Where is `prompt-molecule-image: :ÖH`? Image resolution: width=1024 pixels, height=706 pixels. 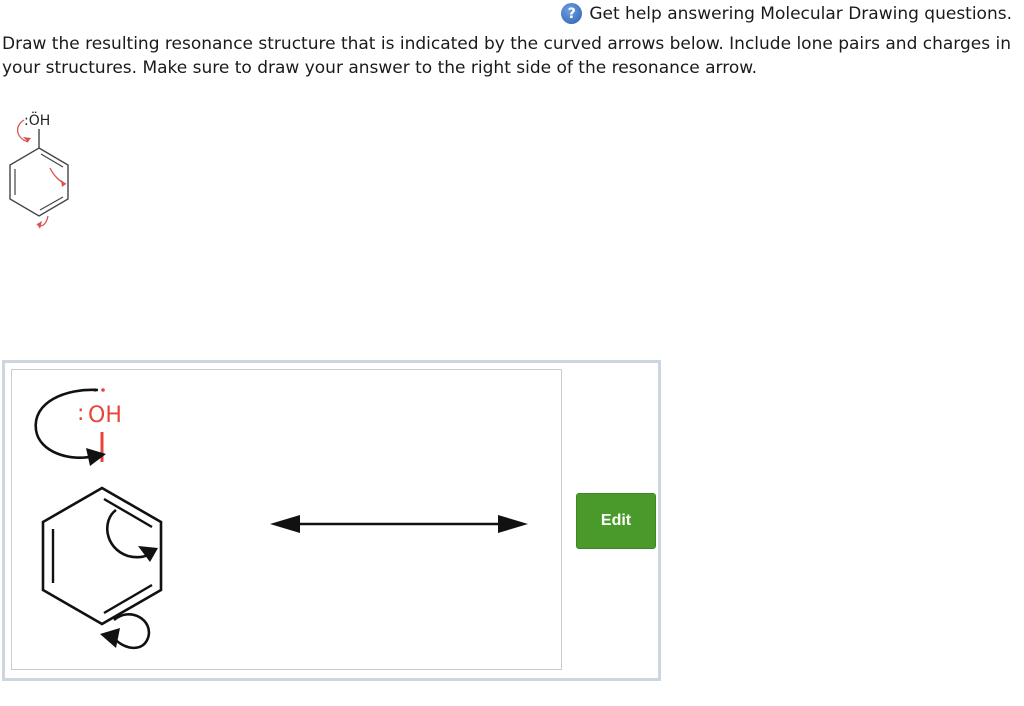 prompt-molecule-image: :ÖH is located at coordinates (39, 170).